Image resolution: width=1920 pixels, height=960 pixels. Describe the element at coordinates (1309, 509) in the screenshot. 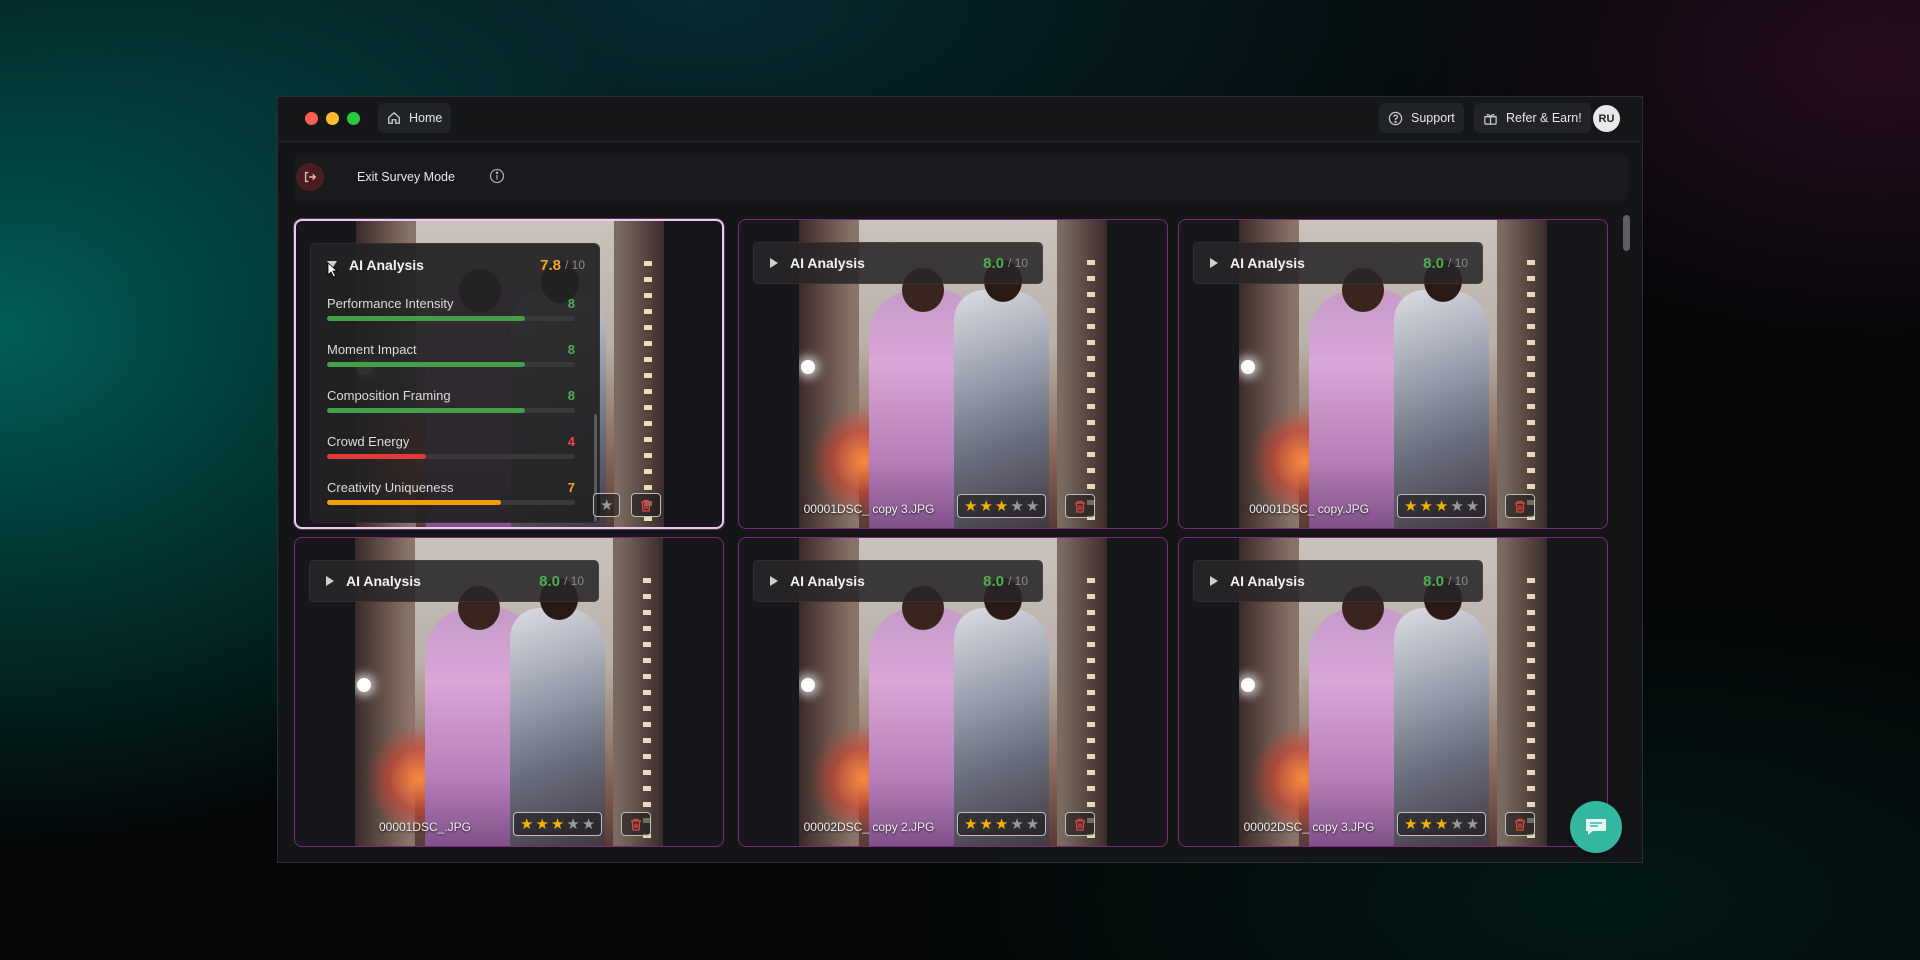

I see `photo-filename: 00001DSC_ copy.JPG` at that location.